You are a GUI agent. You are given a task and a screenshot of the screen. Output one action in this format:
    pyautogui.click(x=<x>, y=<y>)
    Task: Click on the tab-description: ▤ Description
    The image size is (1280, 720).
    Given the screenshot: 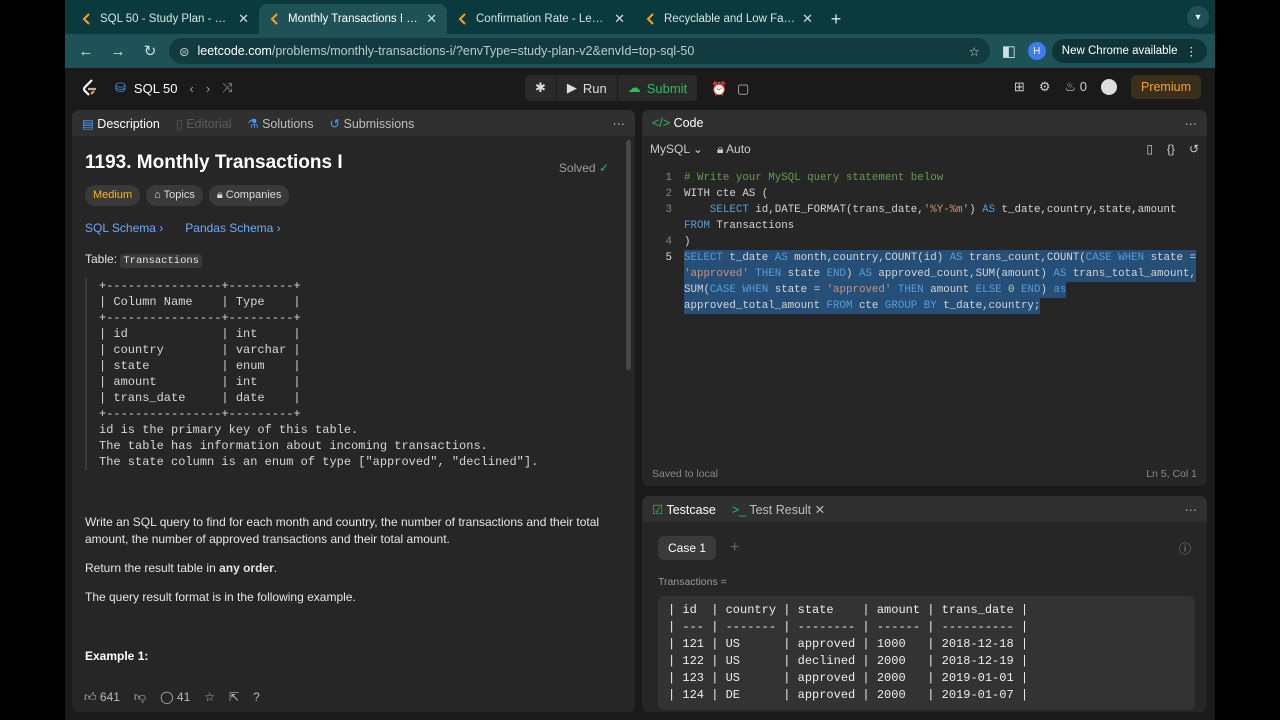 What is the action you would take?
    pyautogui.click(x=121, y=123)
    